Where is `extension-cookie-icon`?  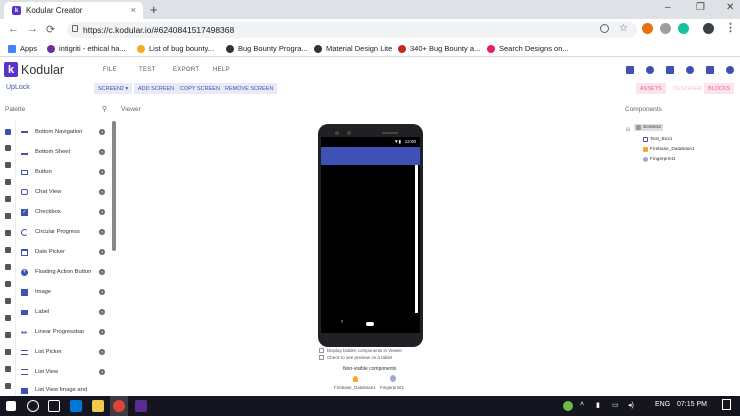 extension-cookie-icon is located at coordinates (647, 28).